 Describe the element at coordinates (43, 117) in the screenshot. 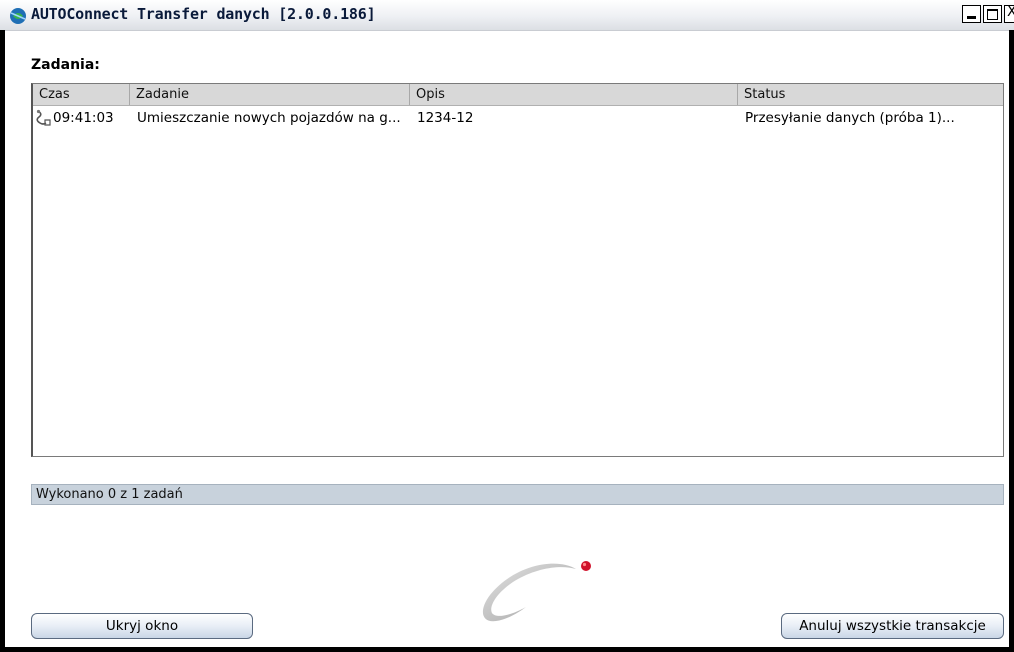

I see `transfer-icon` at that location.